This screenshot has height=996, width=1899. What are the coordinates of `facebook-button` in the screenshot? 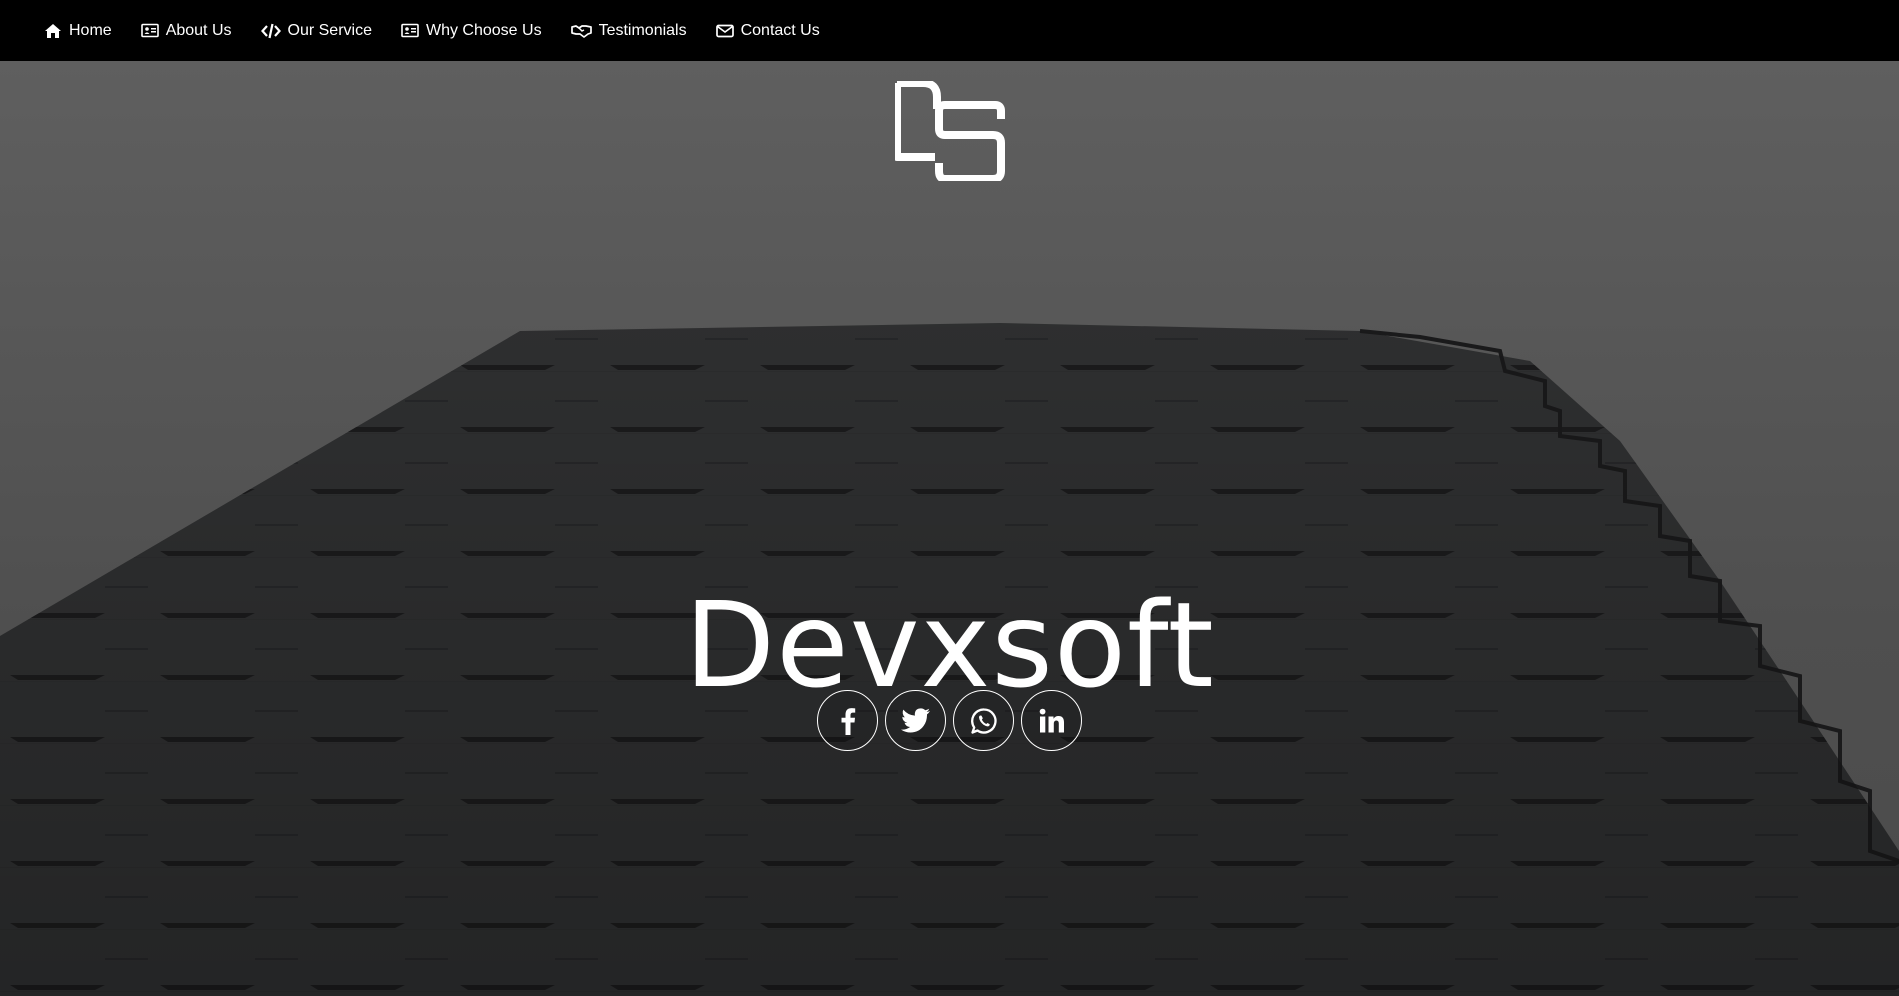 It's located at (847, 720).